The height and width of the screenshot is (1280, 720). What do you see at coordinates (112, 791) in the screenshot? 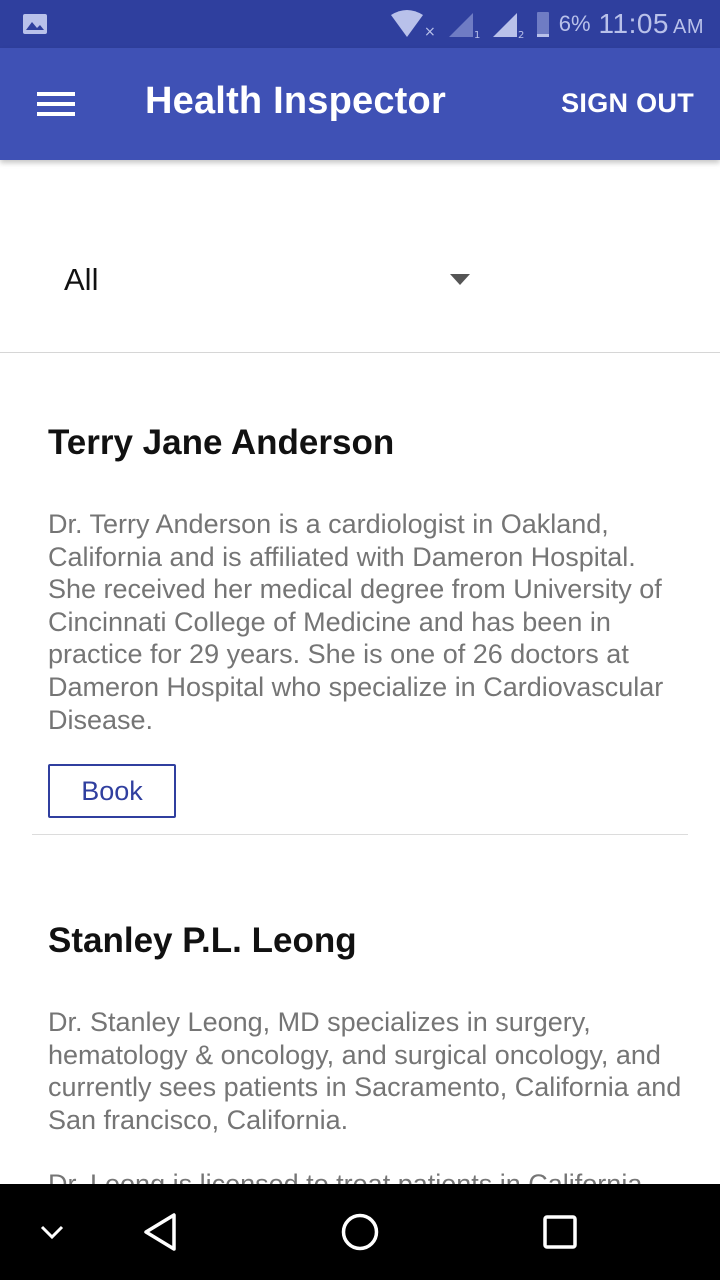
I see `book-button: Book` at bounding box center [112, 791].